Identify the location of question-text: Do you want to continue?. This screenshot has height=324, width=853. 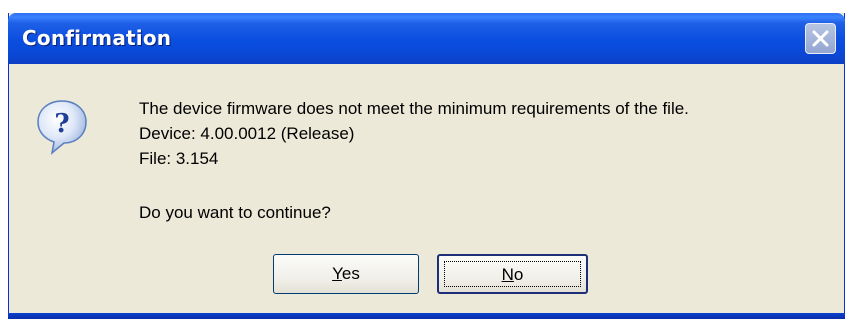
(235, 212).